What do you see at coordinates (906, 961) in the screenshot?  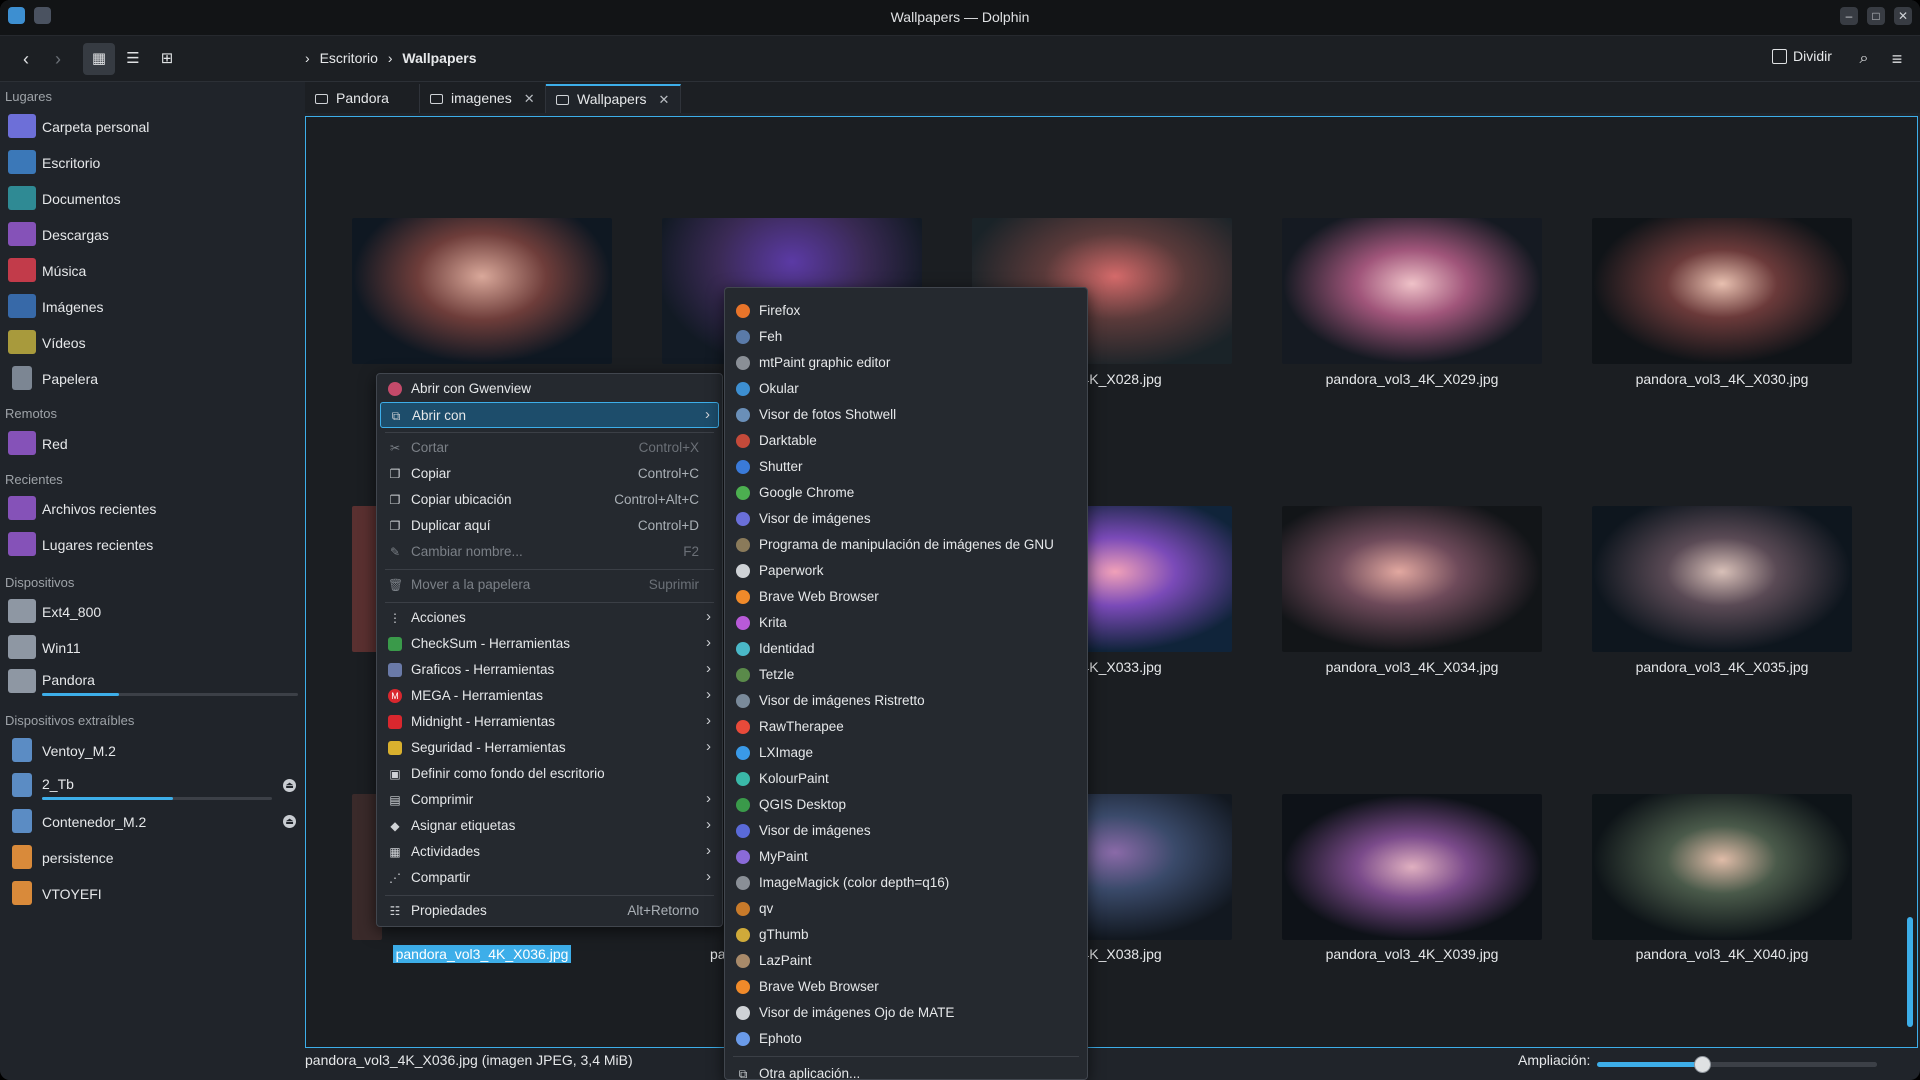 I see `open-with-app-item: LazPaint` at bounding box center [906, 961].